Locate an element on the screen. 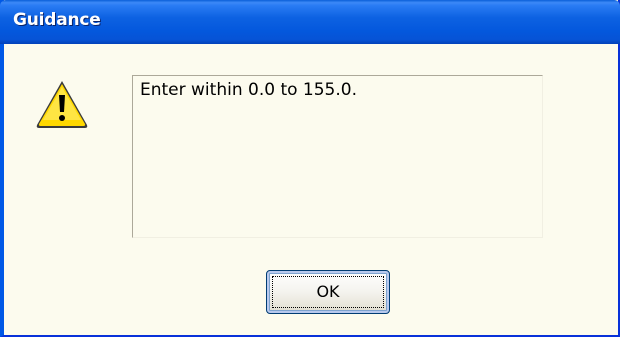 This screenshot has width=621, height=338. ok-button: OK is located at coordinates (328, 292).